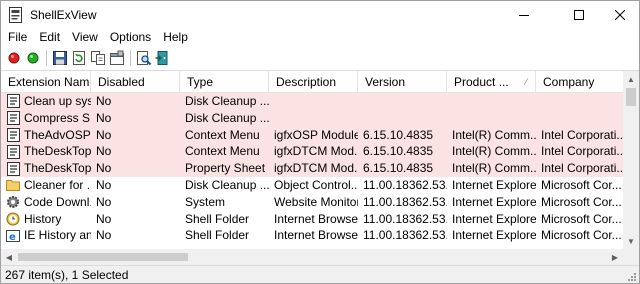 The width and height of the screenshot is (640, 284). What do you see at coordinates (579, 82) in the screenshot?
I see `column-header-company: Company` at bounding box center [579, 82].